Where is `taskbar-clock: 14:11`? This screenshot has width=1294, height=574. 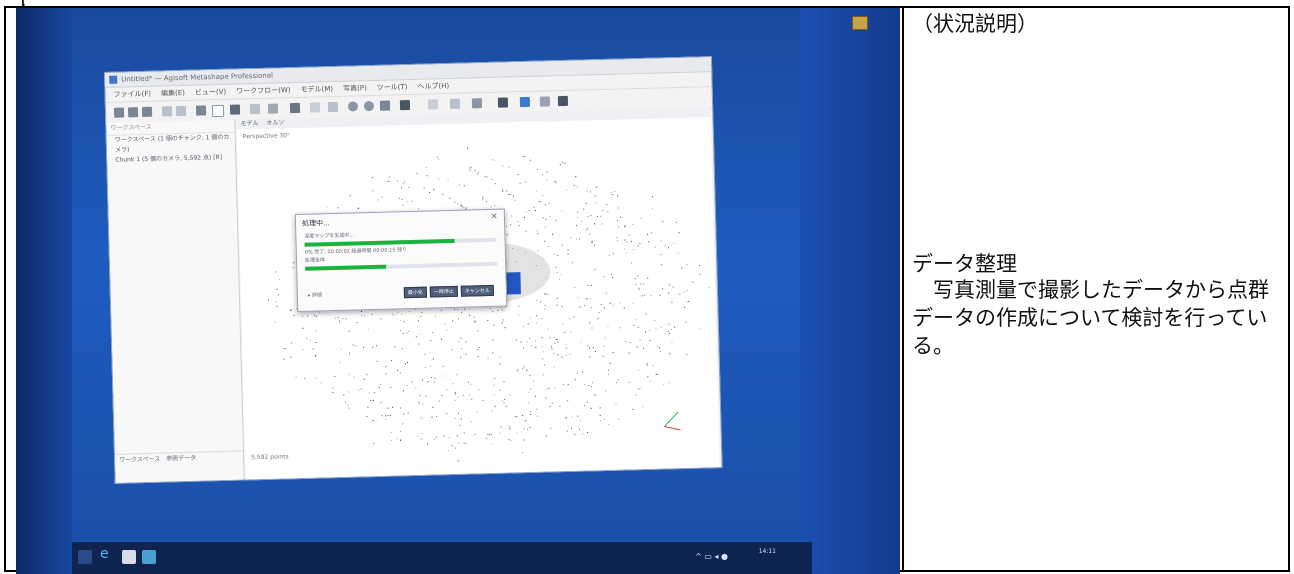
taskbar-clock: 14:11 is located at coordinates (767, 552).